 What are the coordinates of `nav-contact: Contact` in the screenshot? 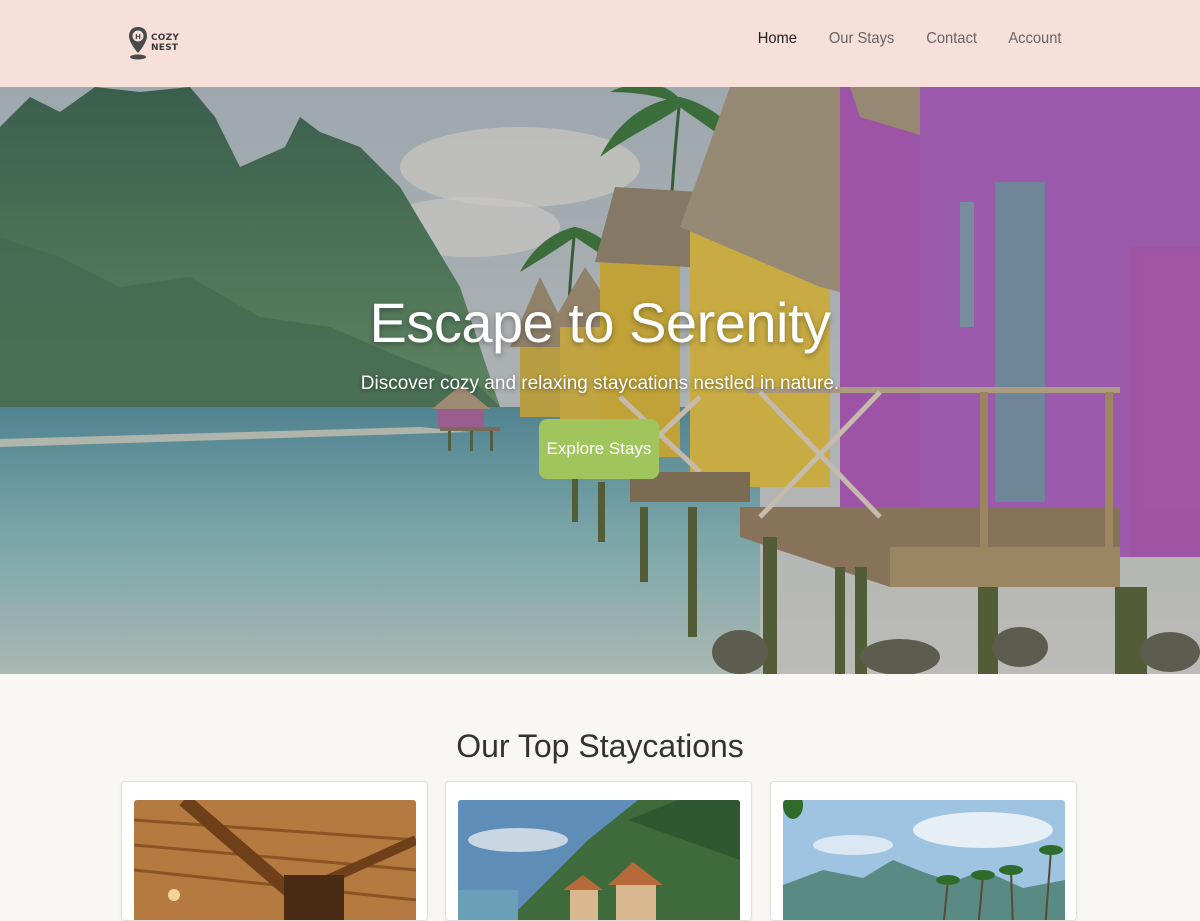 It's located at (951, 39).